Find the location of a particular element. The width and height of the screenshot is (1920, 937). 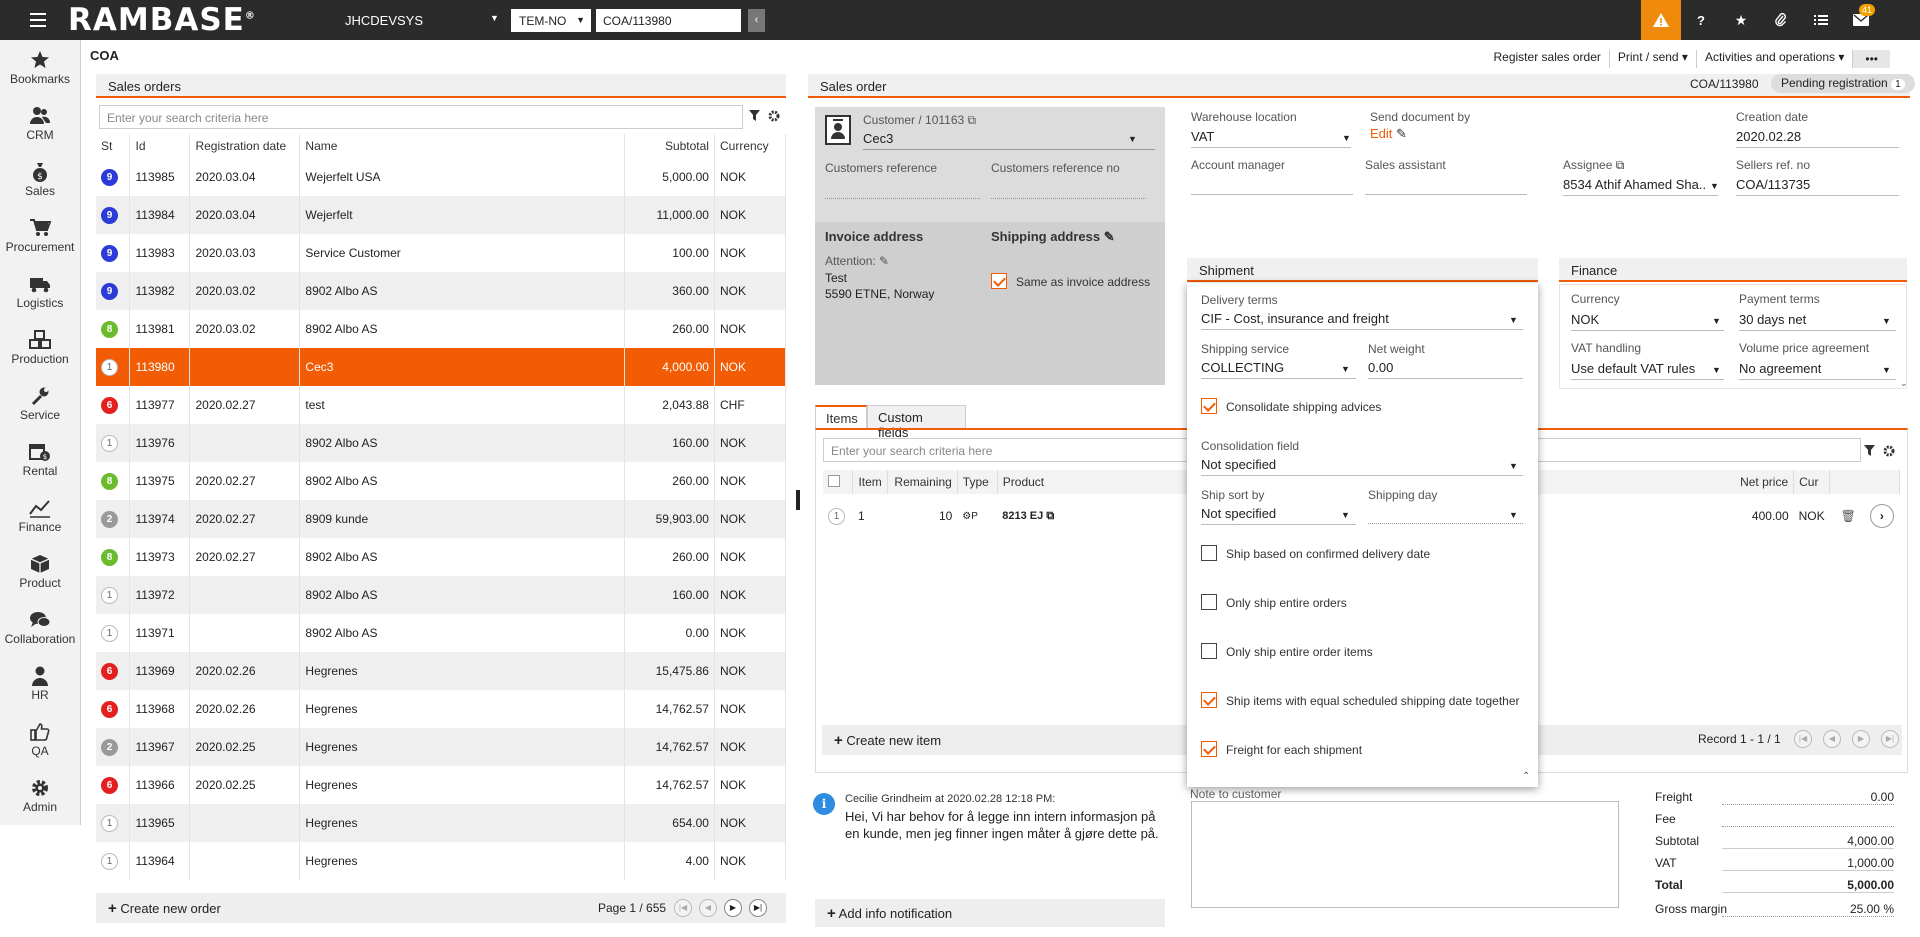

table-row: 8 113981 2020.03.02 8902 Albo AS 260.00 NOK is located at coordinates (441, 329).